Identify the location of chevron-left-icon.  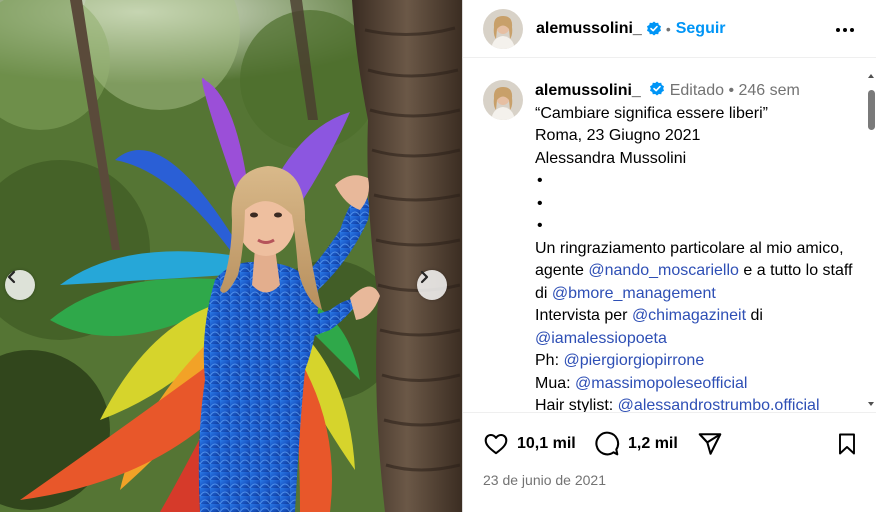
(11, 277).